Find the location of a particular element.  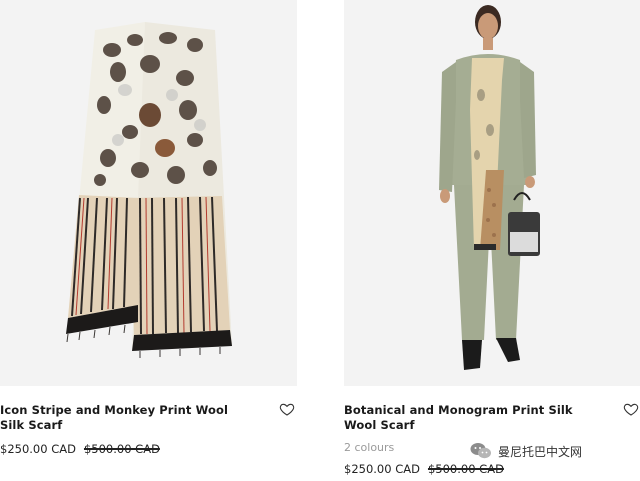

watermark-text: 曼尼托巴中文网 is located at coordinates (540, 451).